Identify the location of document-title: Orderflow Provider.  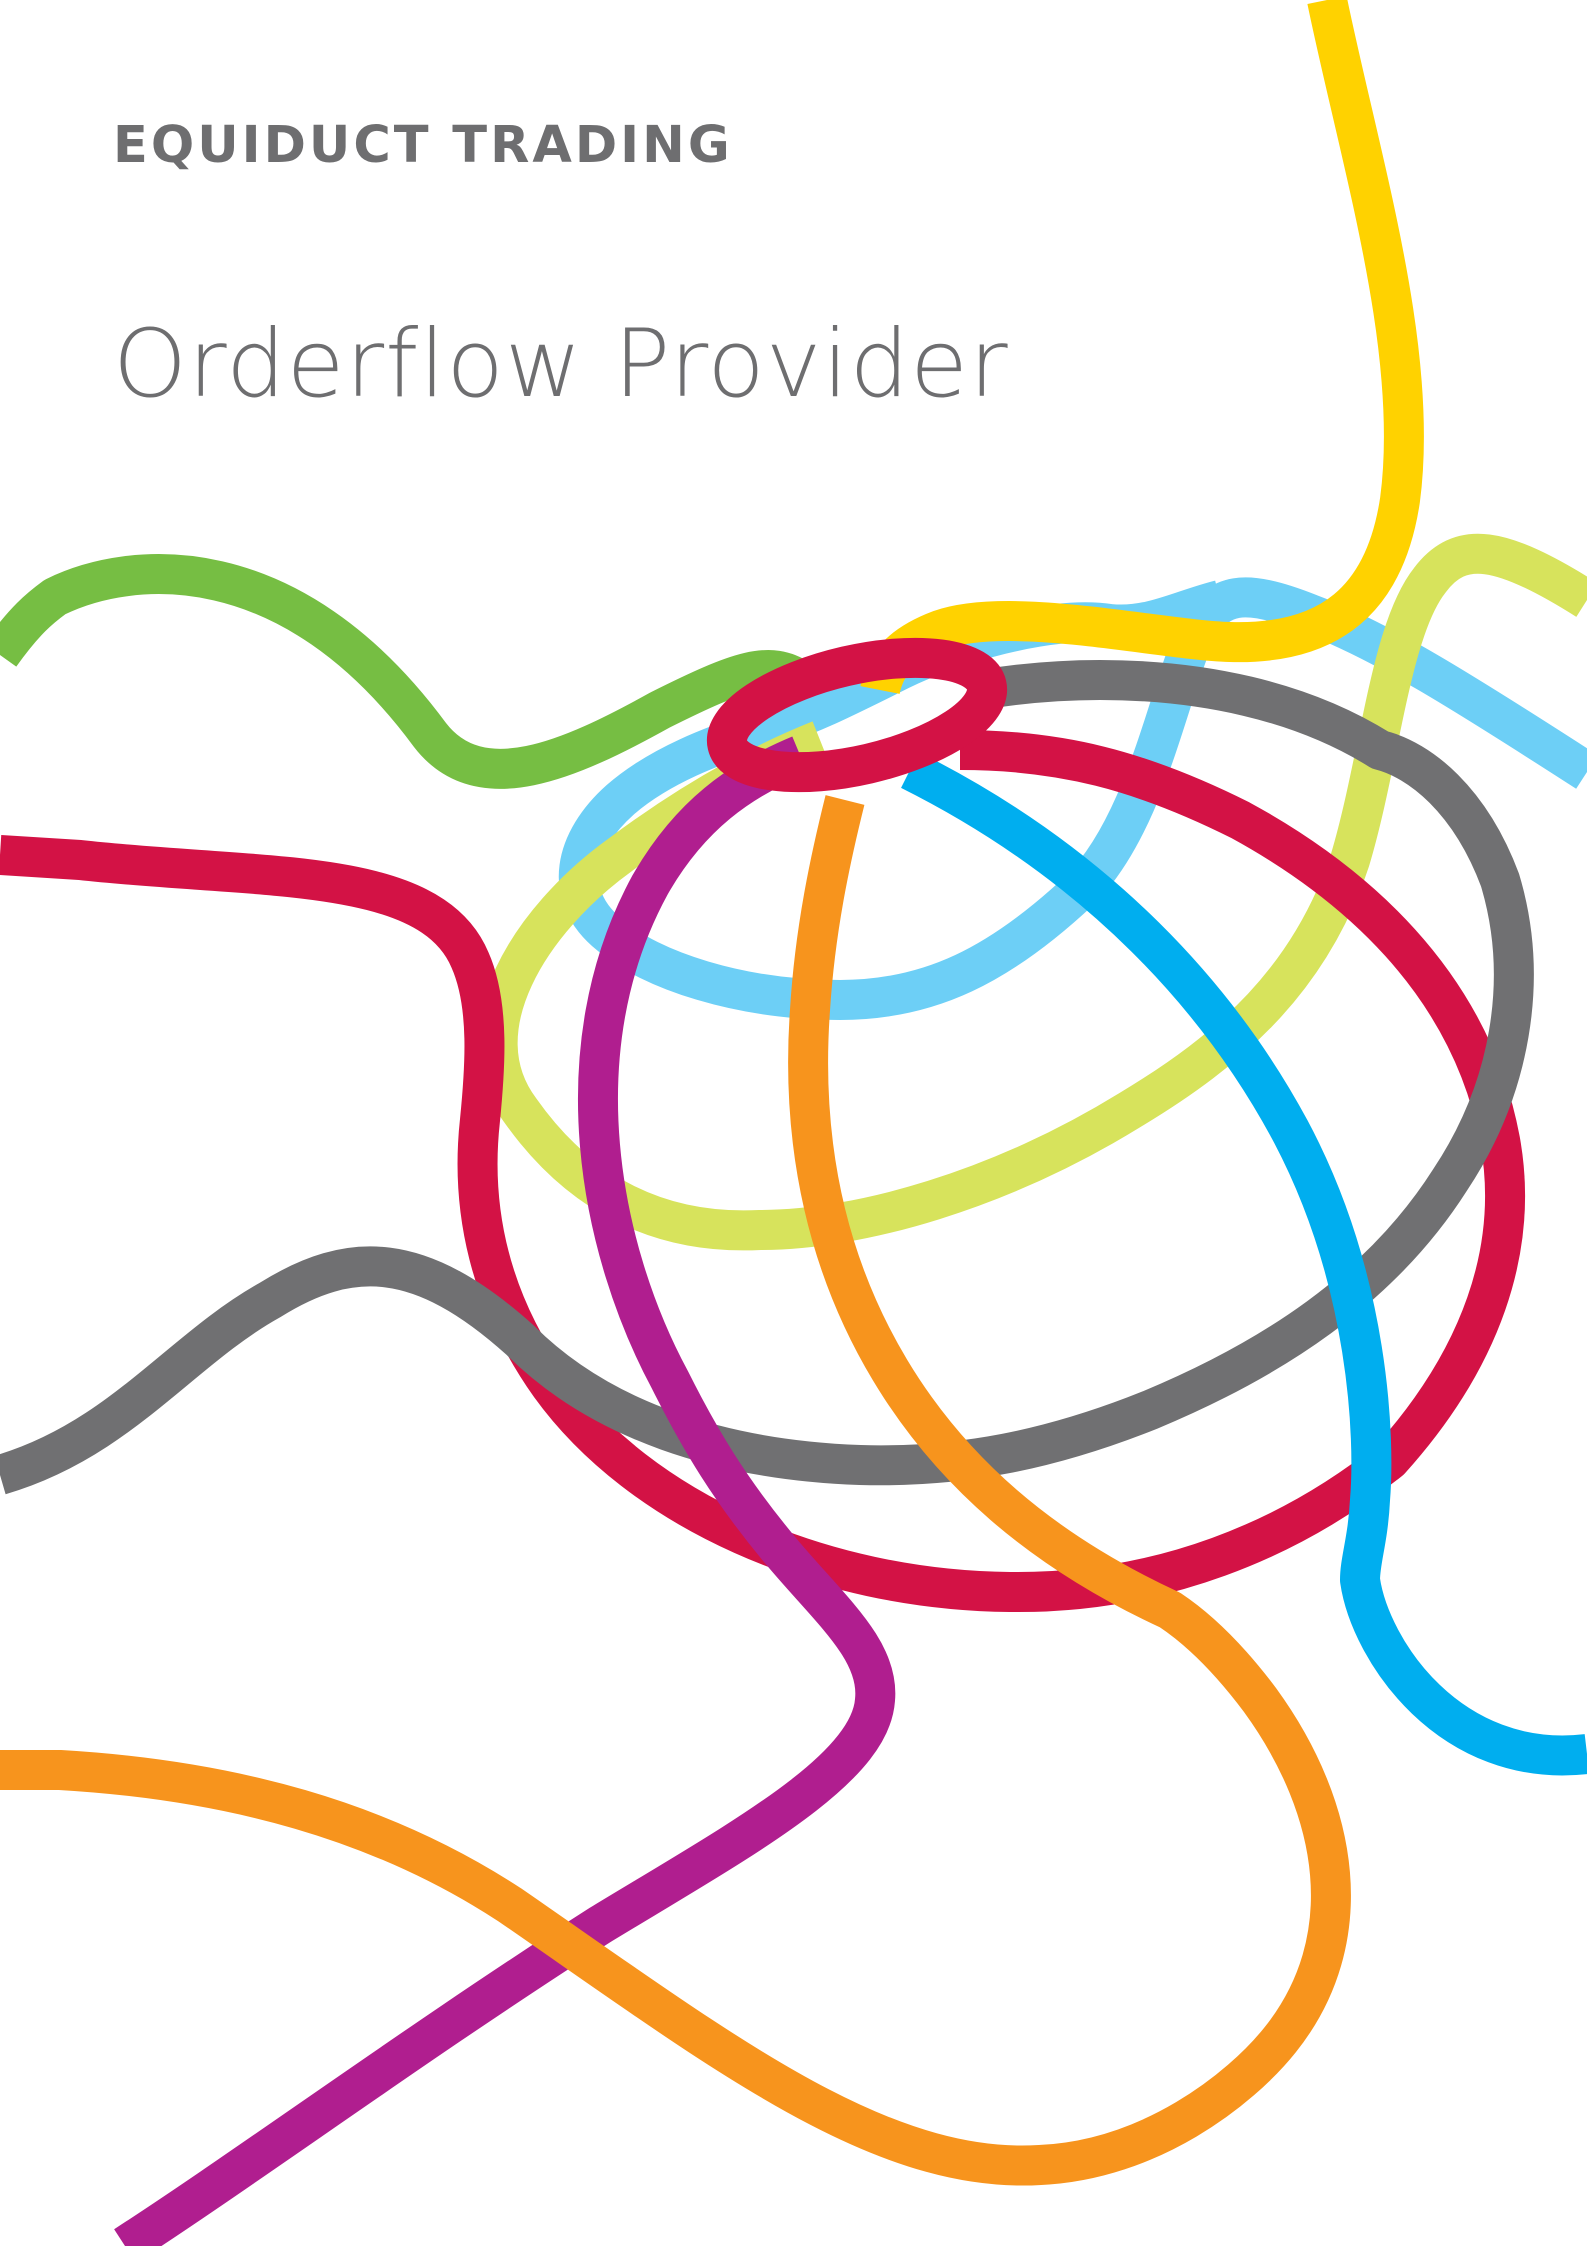
(561, 364).